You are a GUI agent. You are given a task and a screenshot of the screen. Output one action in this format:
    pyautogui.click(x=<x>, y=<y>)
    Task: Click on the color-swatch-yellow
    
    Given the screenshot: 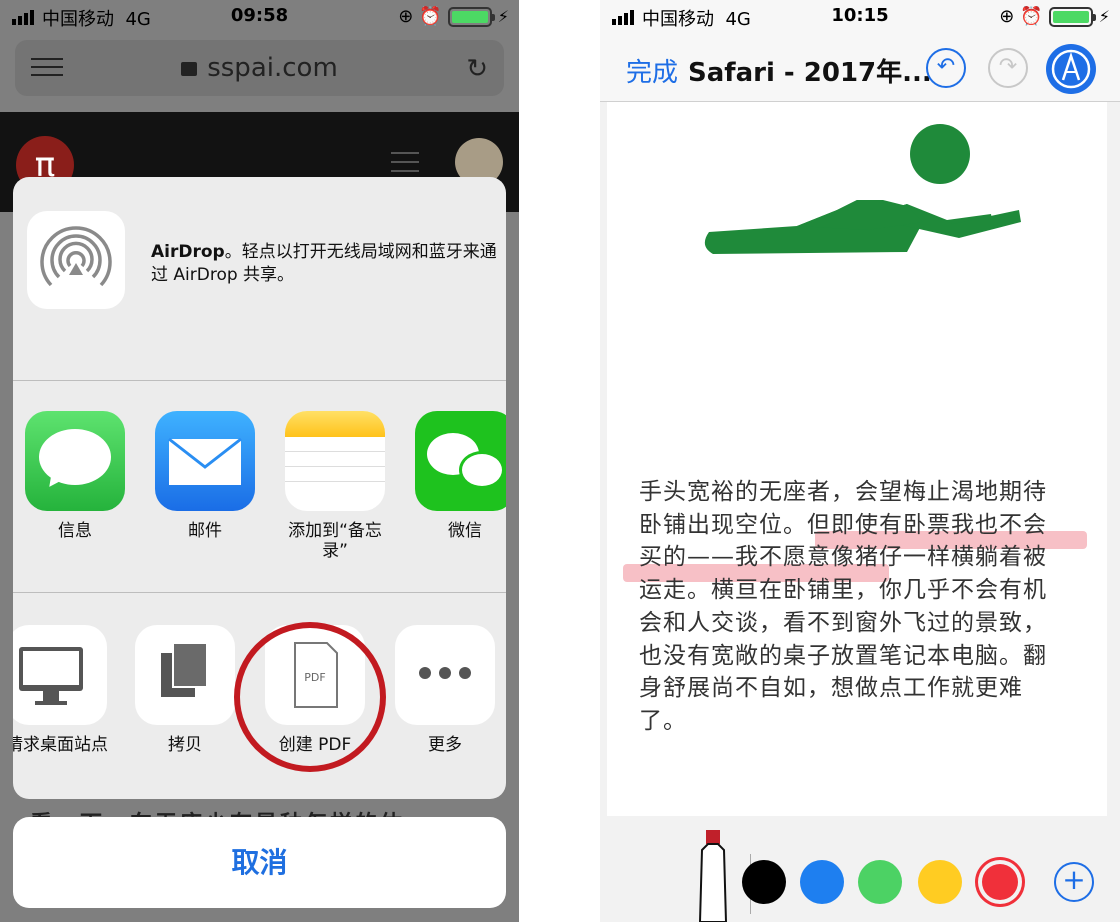 What is the action you would take?
    pyautogui.click(x=940, y=882)
    